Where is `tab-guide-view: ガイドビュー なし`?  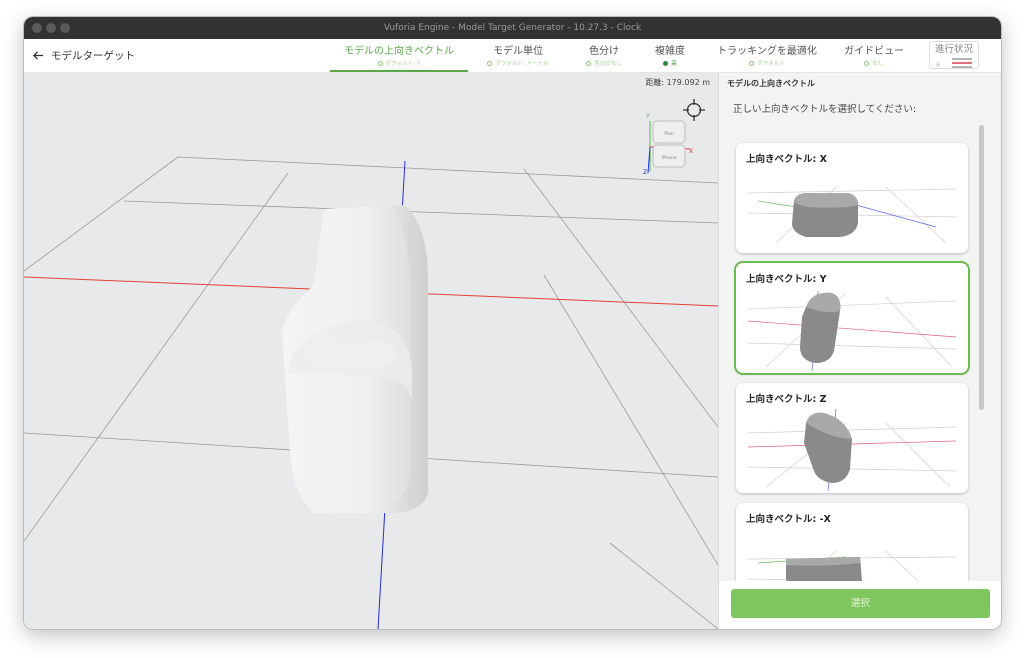
tab-guide-view: ガイドビュー なし is located at coordinates (874, 57).